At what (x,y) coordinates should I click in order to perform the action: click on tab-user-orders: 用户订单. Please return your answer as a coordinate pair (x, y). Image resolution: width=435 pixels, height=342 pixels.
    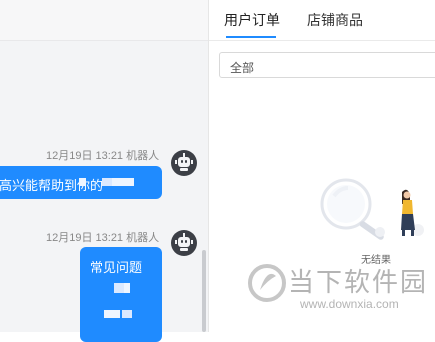
    Looking at the image, I should click on (252, 20).